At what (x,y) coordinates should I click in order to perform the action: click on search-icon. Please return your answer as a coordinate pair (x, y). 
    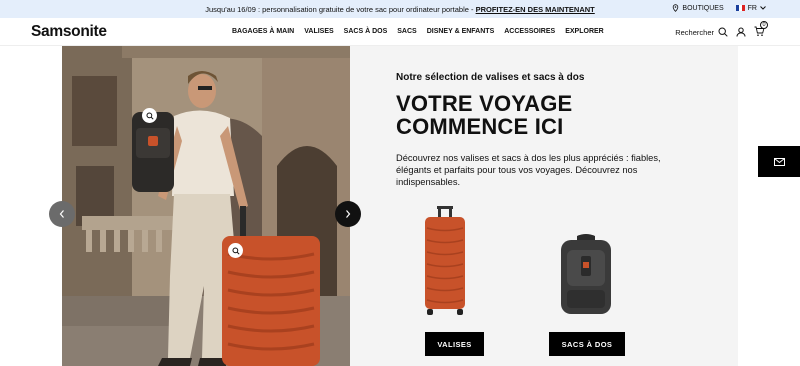
    Looking at the image, I should click on (723, 32).